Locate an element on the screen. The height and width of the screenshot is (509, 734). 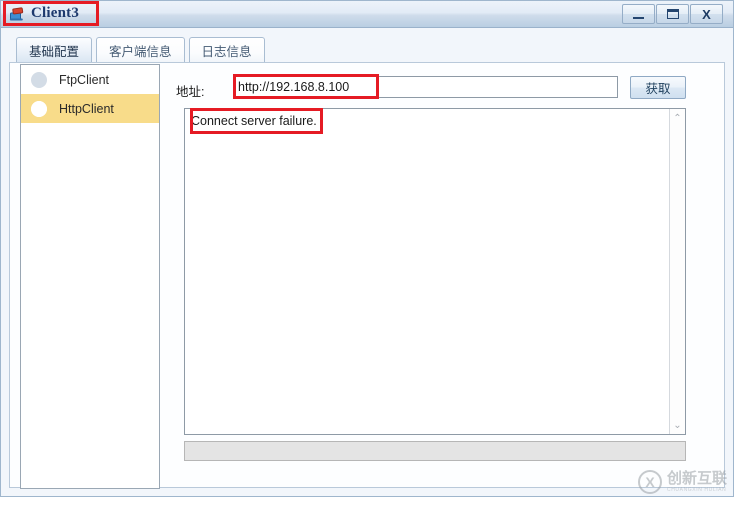
sidebar-item-ftpclient: FtpClient is located at coordinates (90, 79).